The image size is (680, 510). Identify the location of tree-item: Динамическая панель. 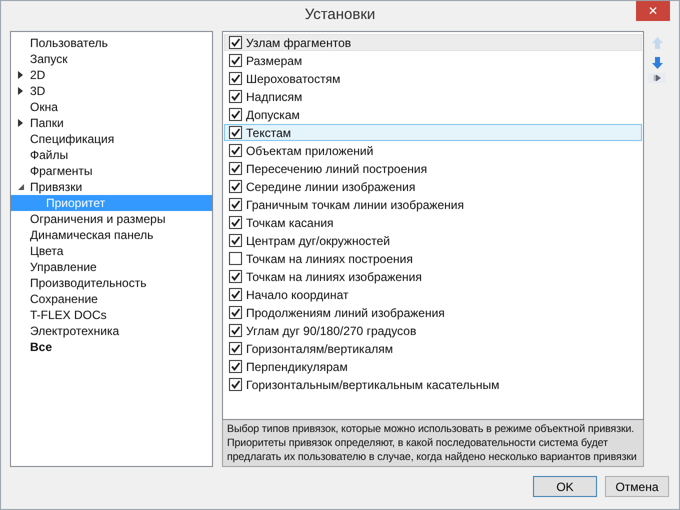
(111, 235).